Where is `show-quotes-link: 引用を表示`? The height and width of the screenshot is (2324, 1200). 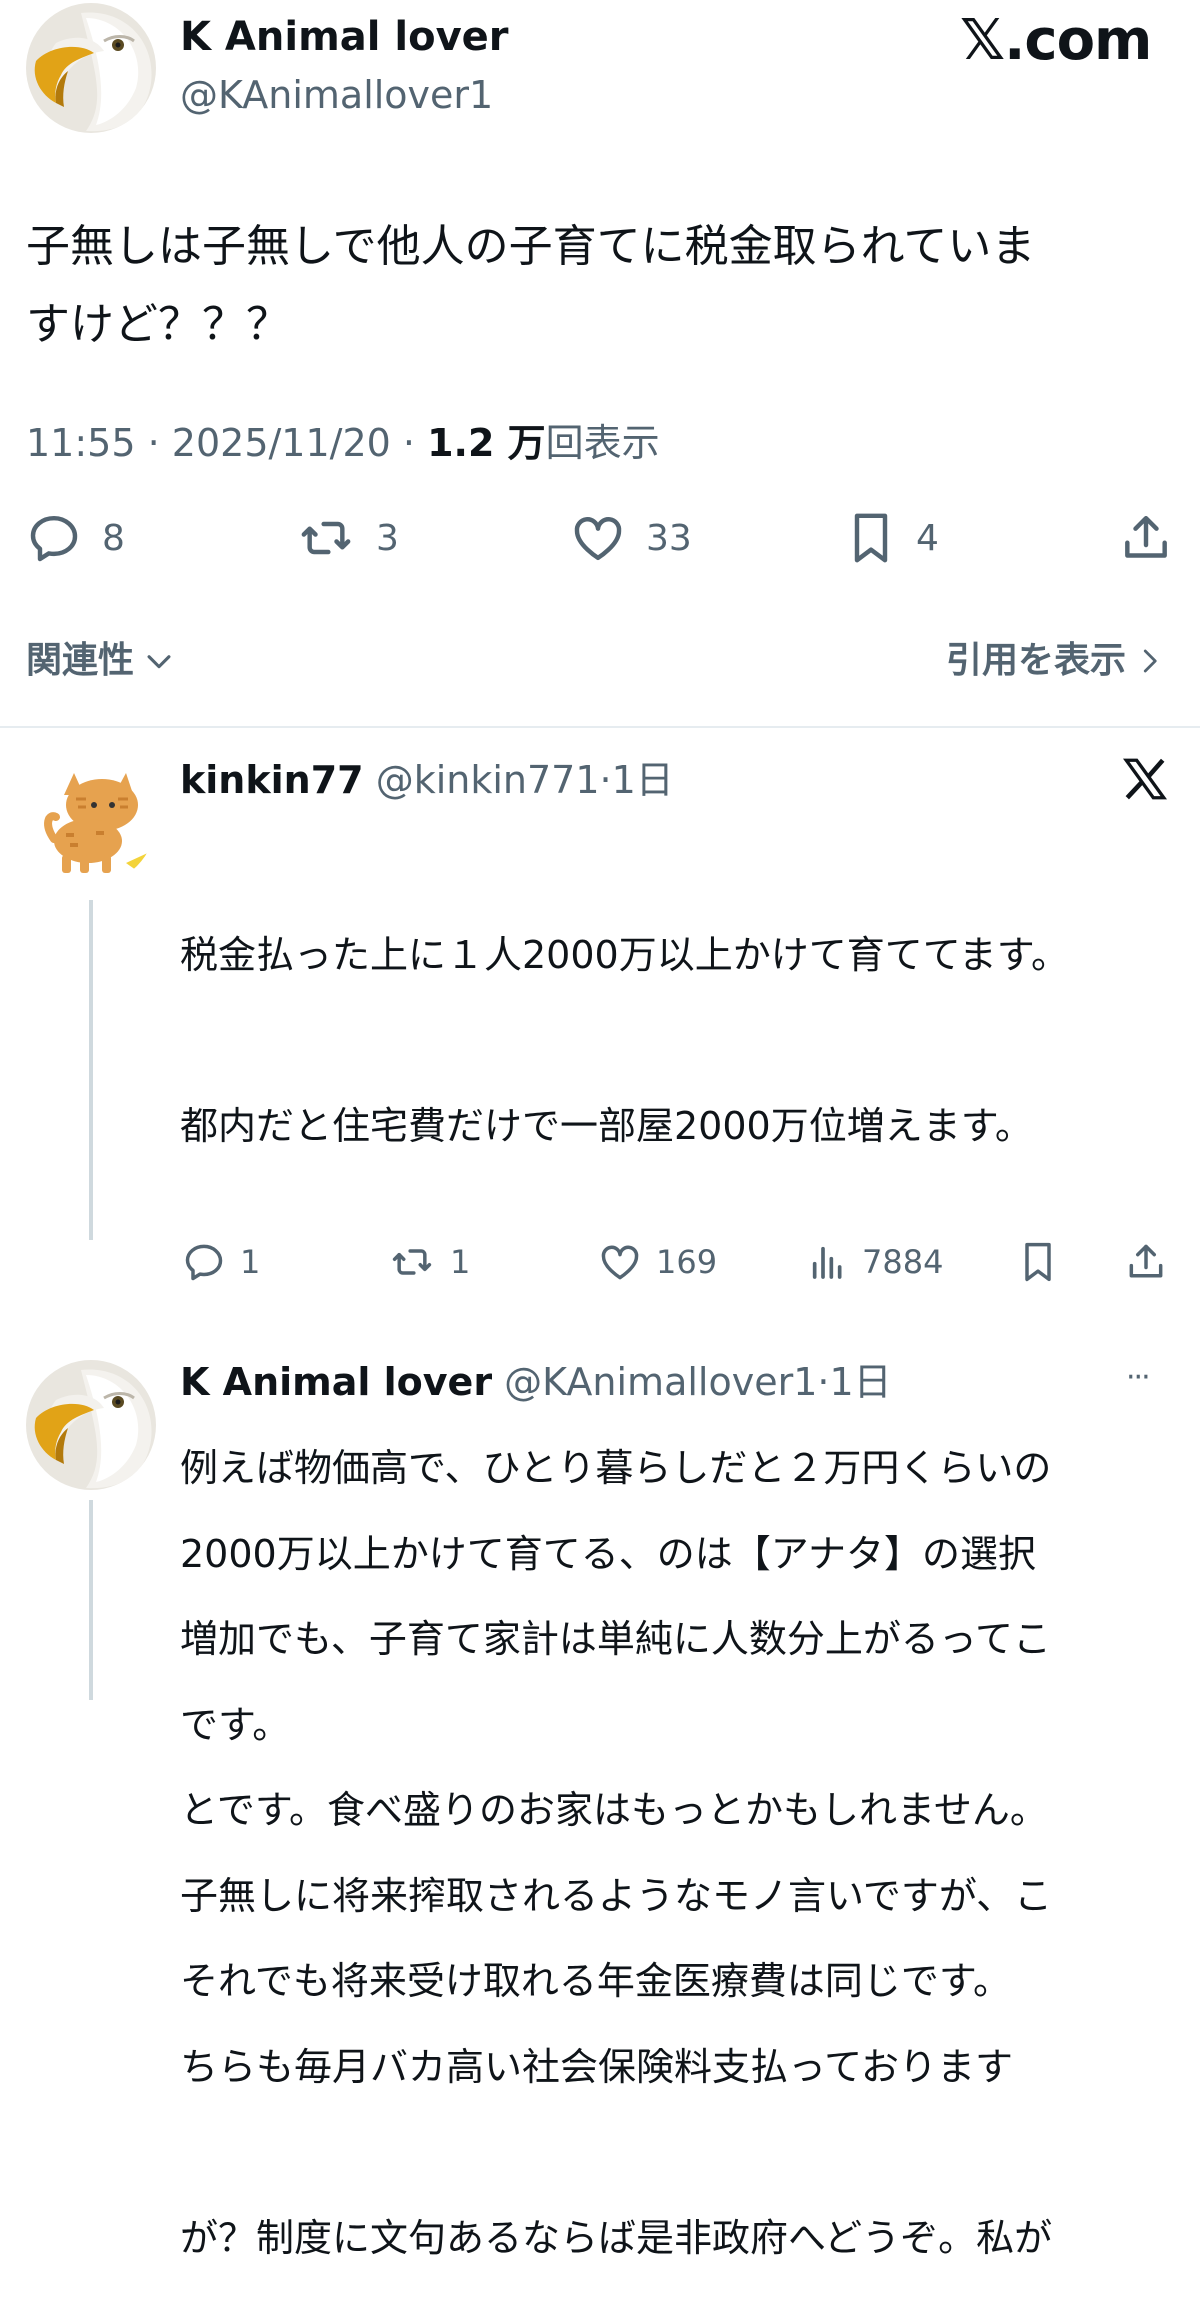 show-quotes-link: 引用を表示 is located at coordinates (1055, 661).